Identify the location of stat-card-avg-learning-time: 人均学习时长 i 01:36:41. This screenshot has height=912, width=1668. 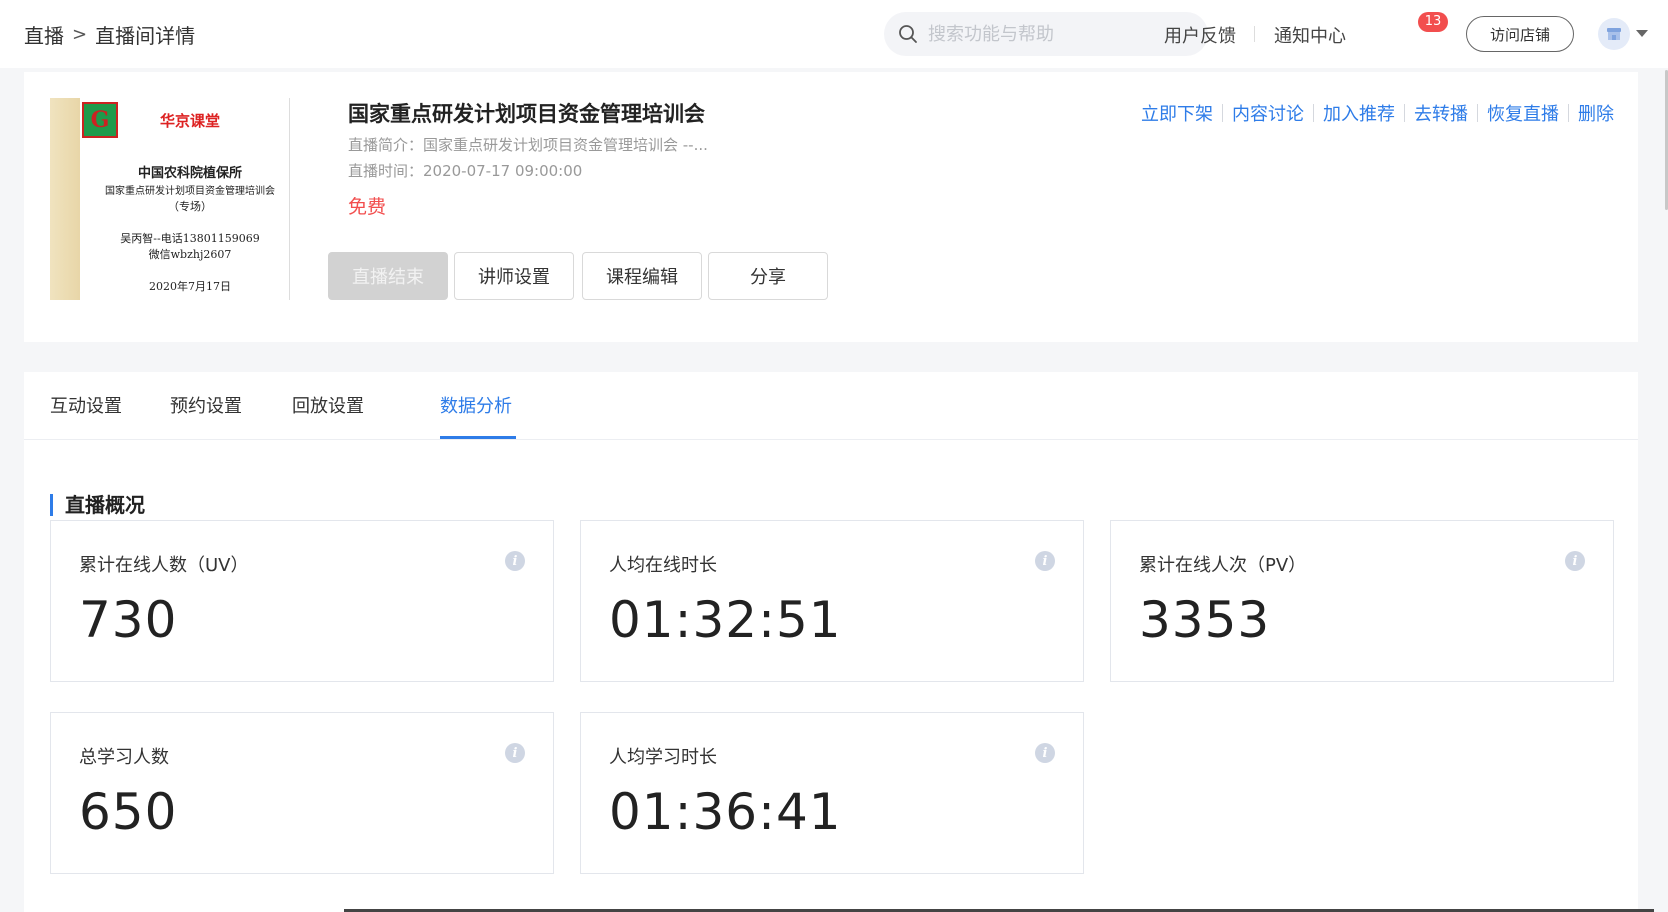
(832, 793).